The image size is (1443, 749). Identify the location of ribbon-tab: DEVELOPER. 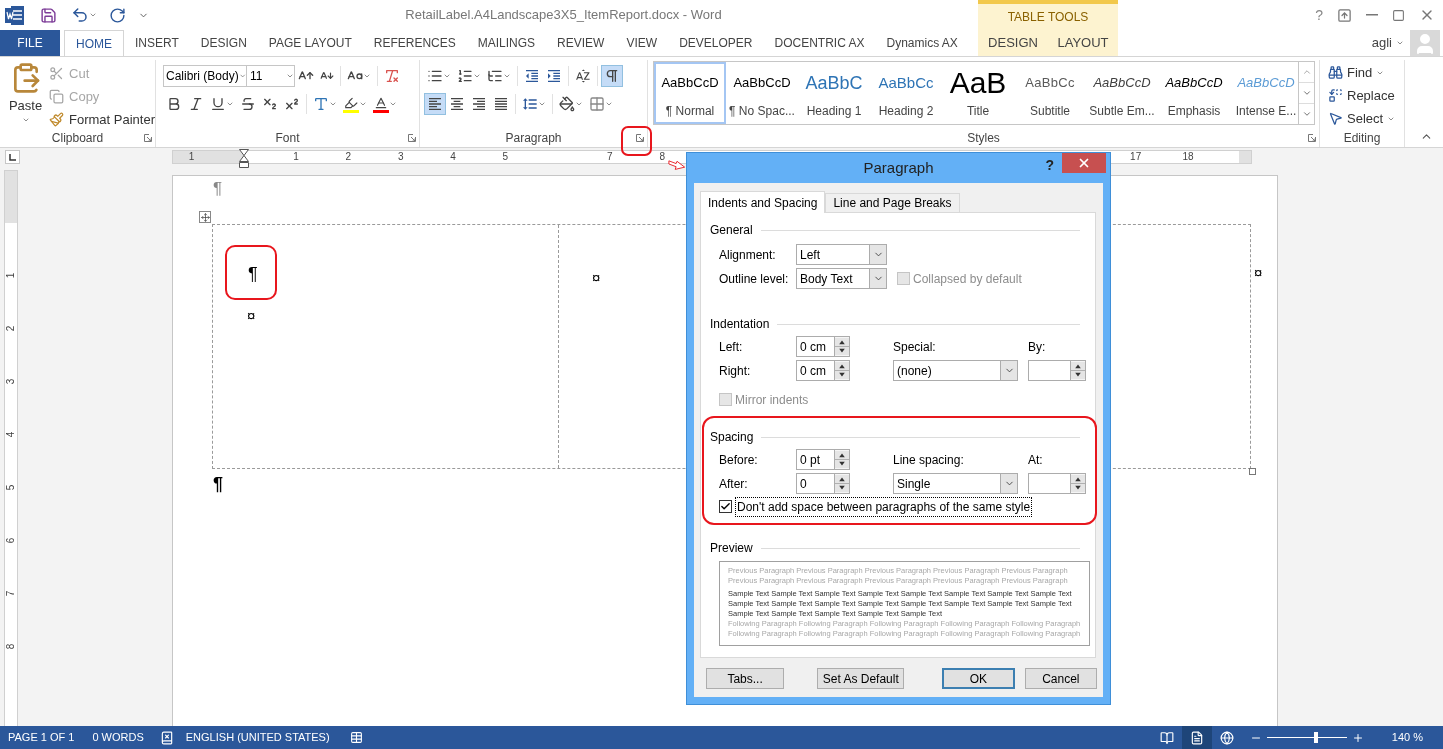
(716, 43).